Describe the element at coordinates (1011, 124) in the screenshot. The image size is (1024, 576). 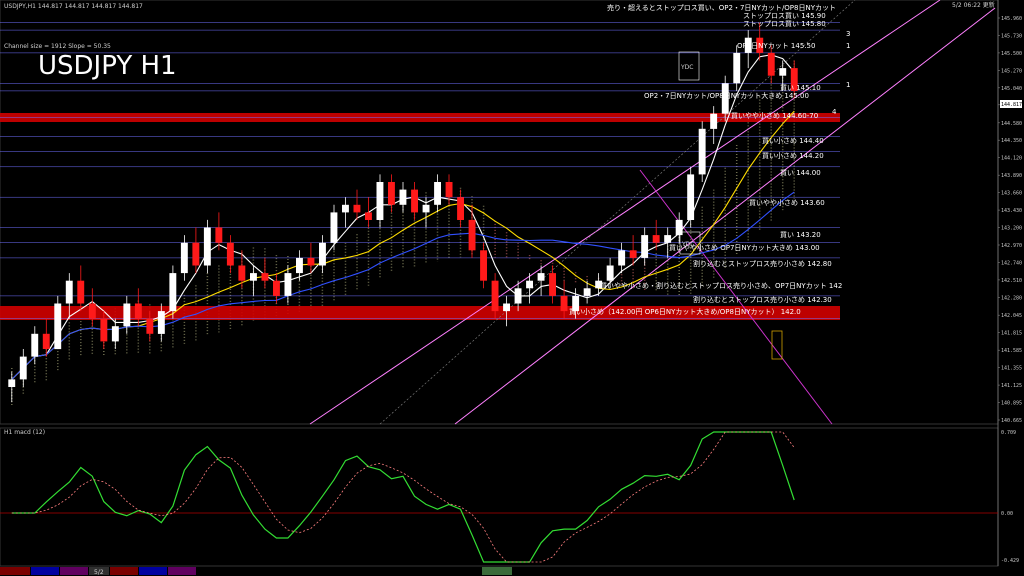
I see `price-axis-label: 144.580` at that location.